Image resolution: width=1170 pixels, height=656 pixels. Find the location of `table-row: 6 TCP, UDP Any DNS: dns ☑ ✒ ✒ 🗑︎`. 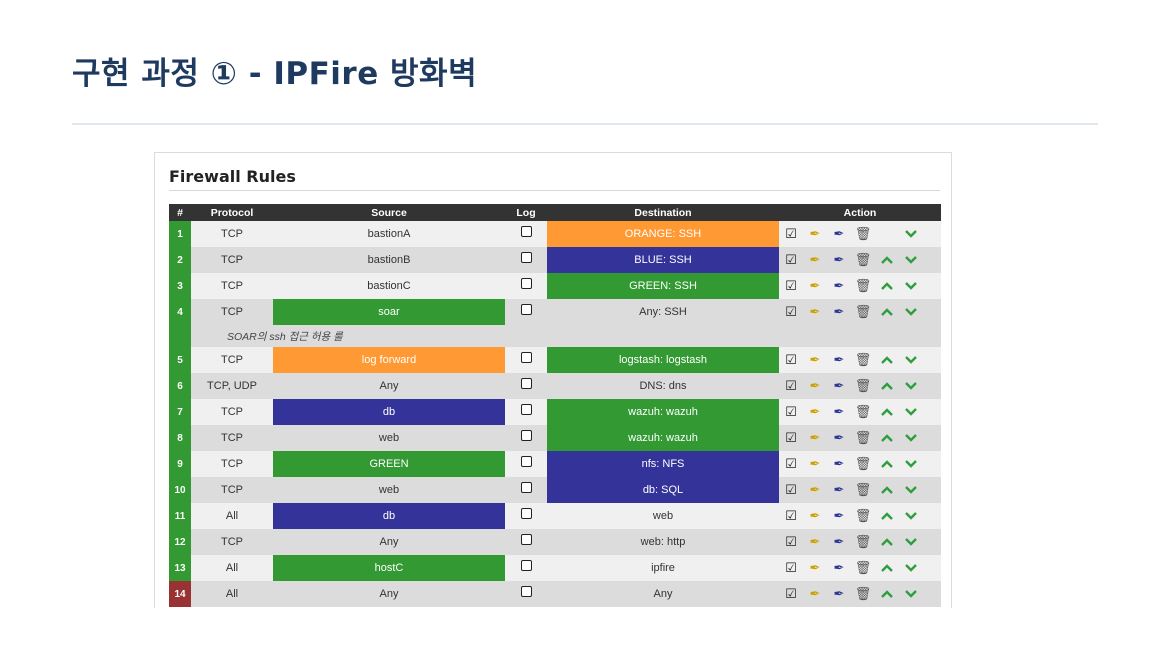

table-row: 6 TCP, UDP Any DNS: dns ☑ ✒ ✒ 🗑︎ is located at coordinates (555, 386).